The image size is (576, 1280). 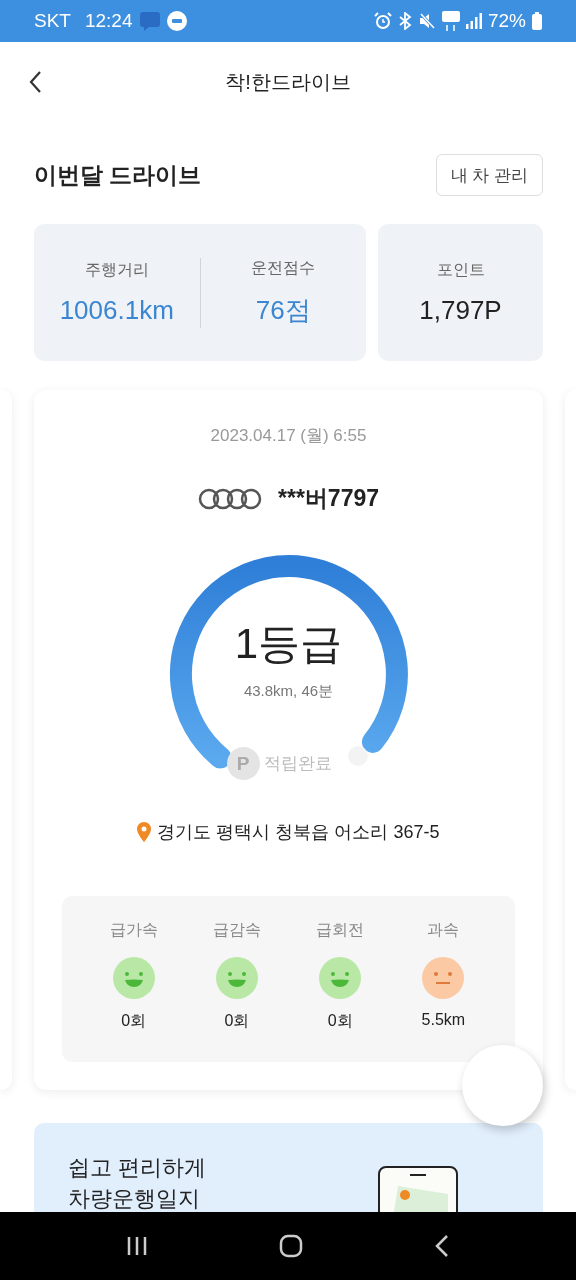 What do you see at coordinates (236, 930) in the screenshot?
I see `behavior-label: 급감속` at bounding box center [236, 930].